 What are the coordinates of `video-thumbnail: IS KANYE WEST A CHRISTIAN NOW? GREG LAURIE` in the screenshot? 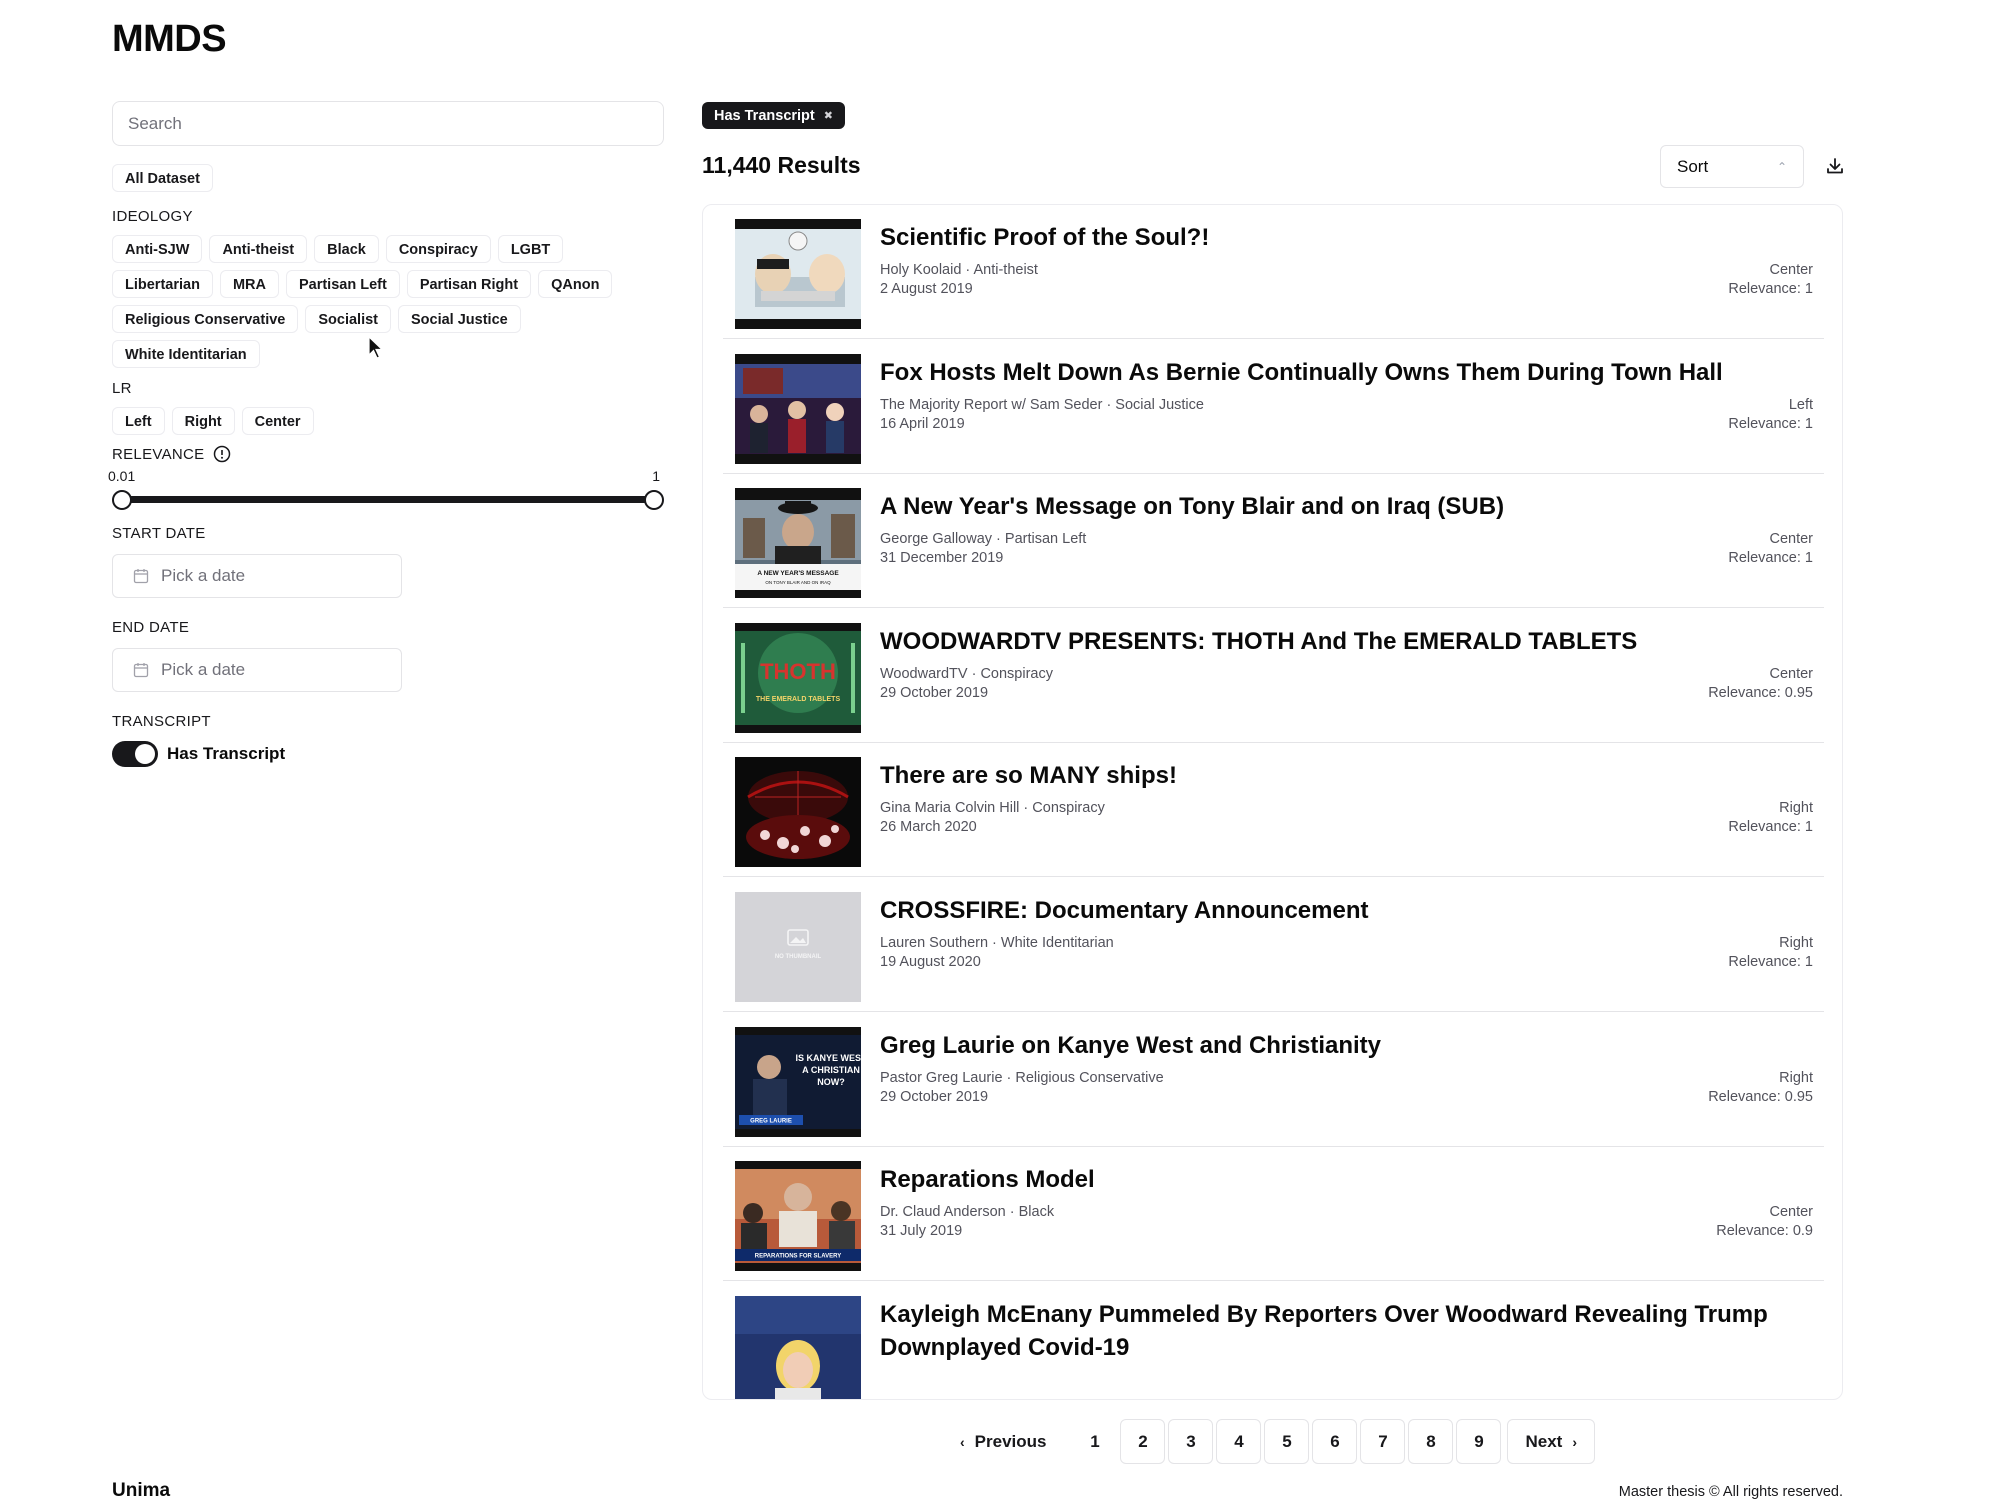 It's located at (798, 1081).